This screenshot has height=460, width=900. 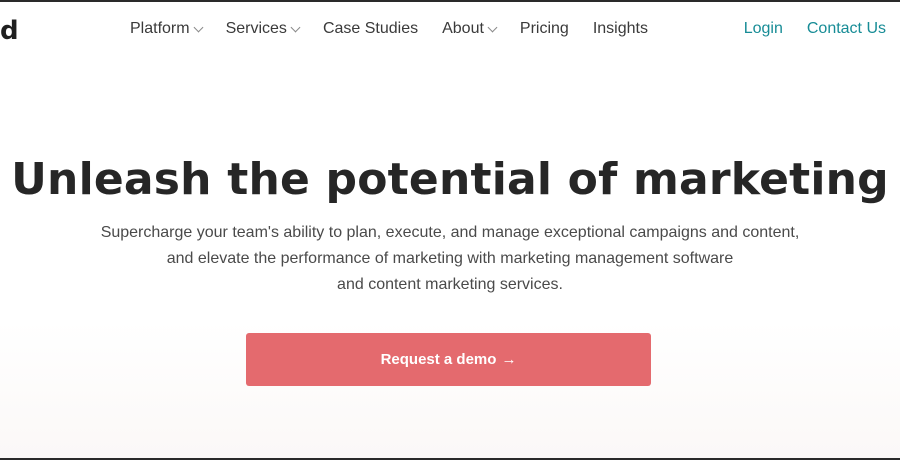 I want to click on brand-logo: d, so click(x=9, y=31).